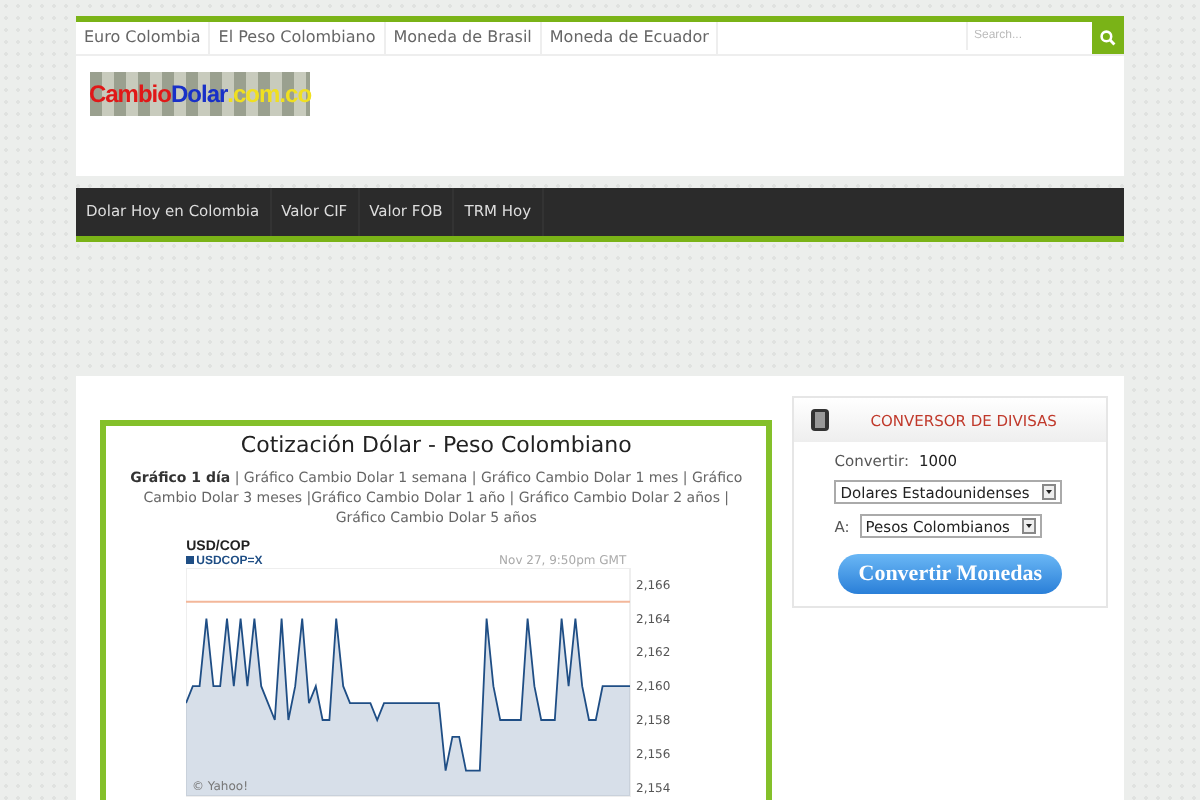 The width and height of the screenshot is (1200, 800). I want to click on search-icon, so click(1108, 38).